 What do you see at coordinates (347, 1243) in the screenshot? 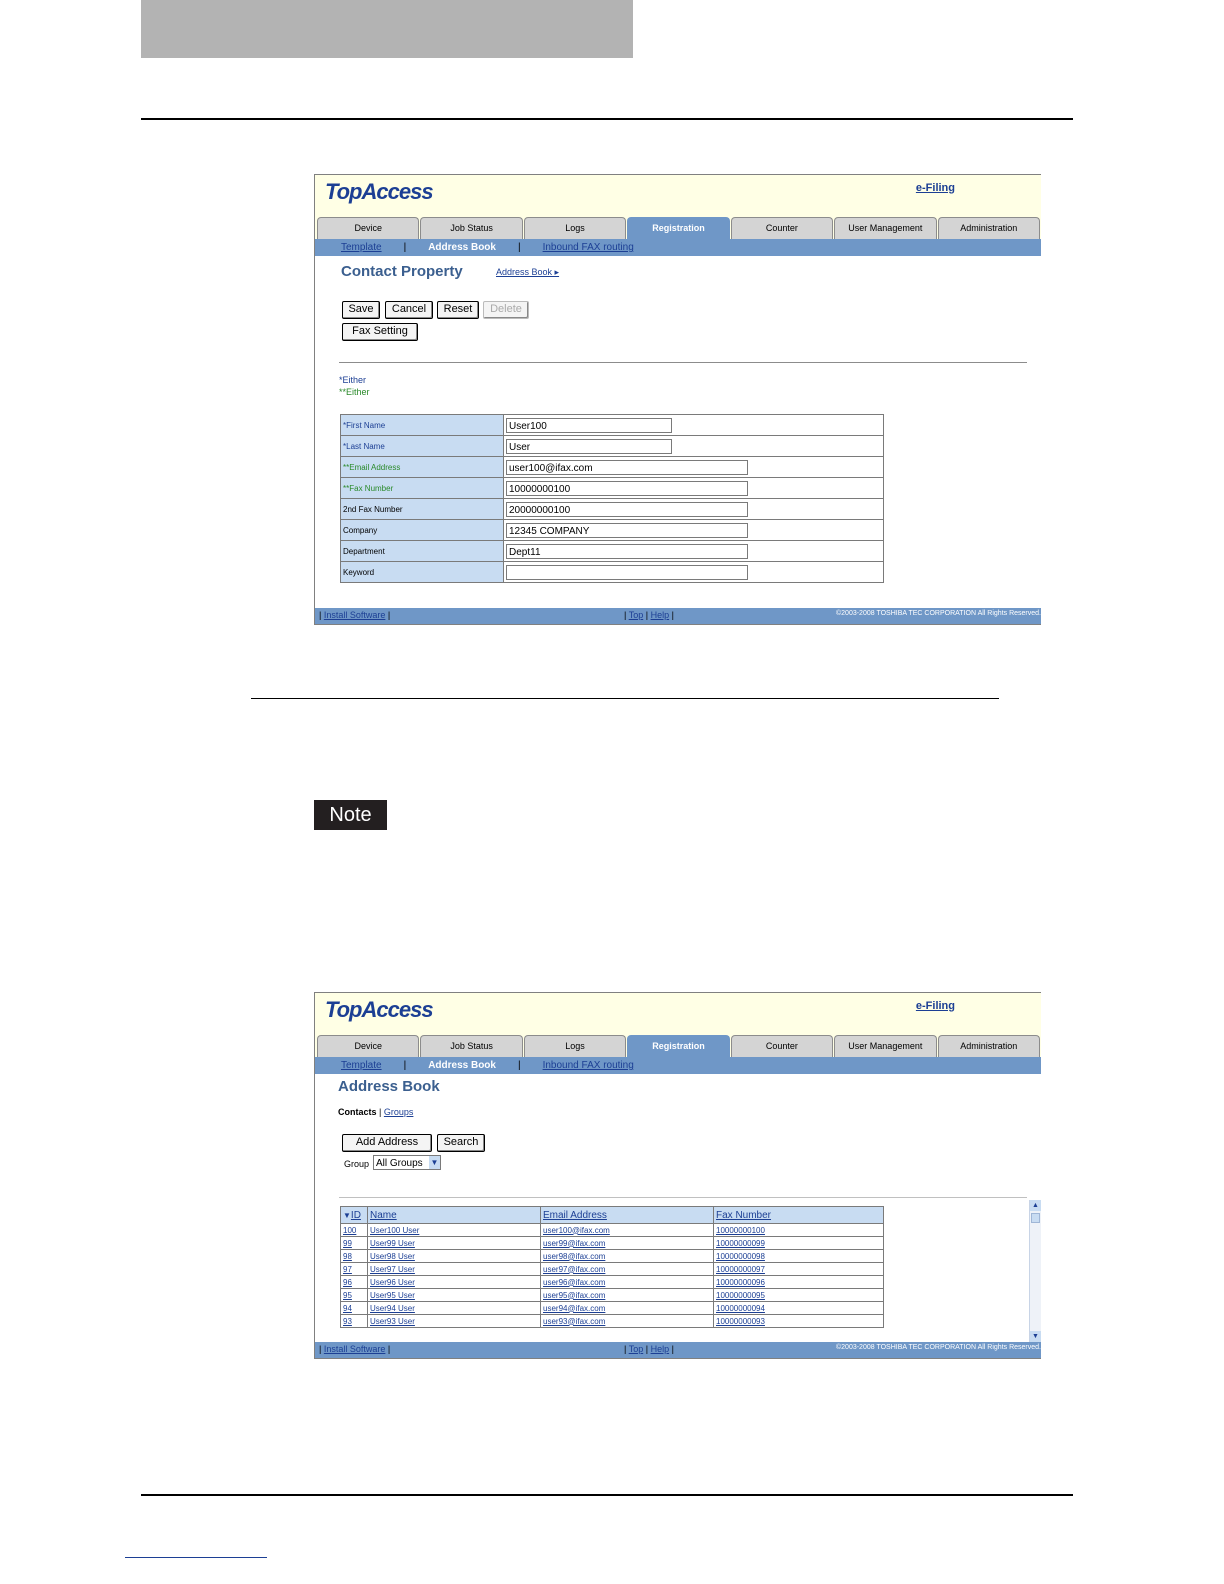
I see `row-id-link: 99` at bounding box center [347, 1243].